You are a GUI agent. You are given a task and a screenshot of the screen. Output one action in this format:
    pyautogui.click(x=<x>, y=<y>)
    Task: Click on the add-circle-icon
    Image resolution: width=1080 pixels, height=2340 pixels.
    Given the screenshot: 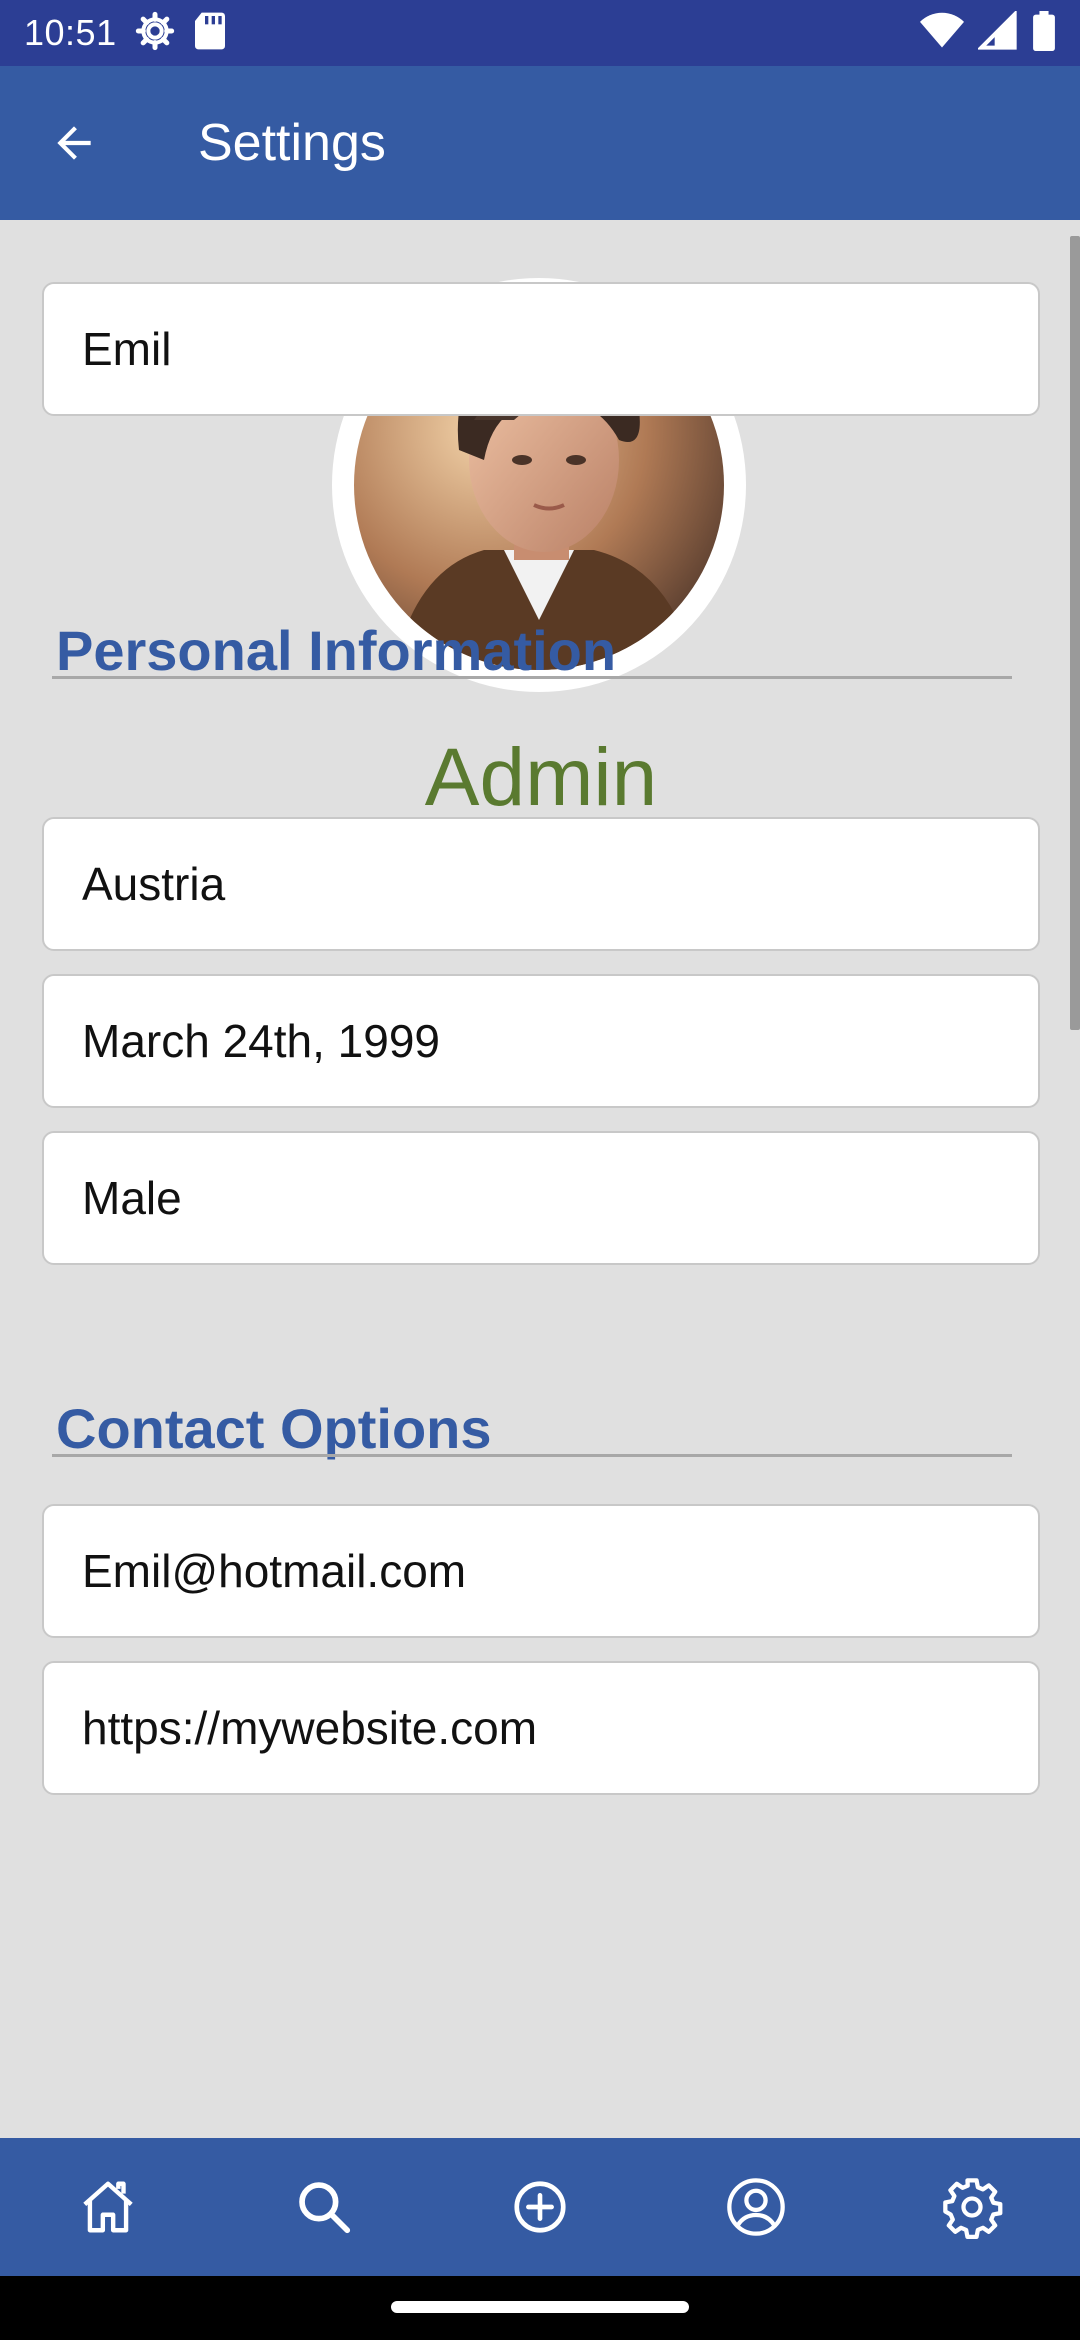 What is the action you would take?
    pyautogui.click(x=540, y=2207)
    